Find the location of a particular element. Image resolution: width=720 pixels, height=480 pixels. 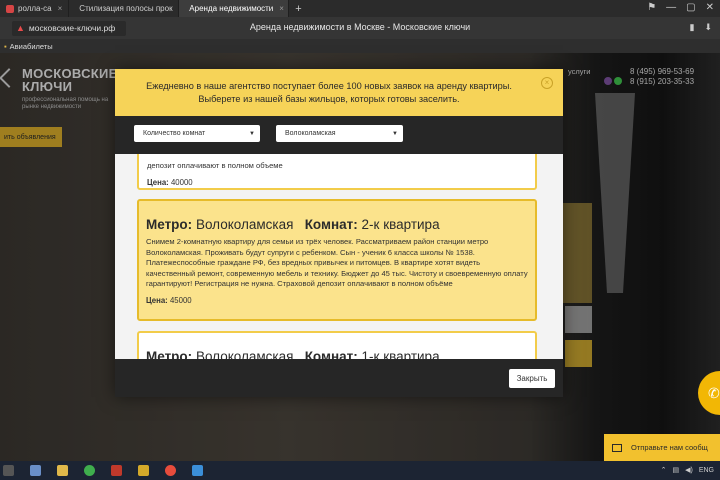

rooms-value: 2-к квартира is located at coordinates (400, 224).